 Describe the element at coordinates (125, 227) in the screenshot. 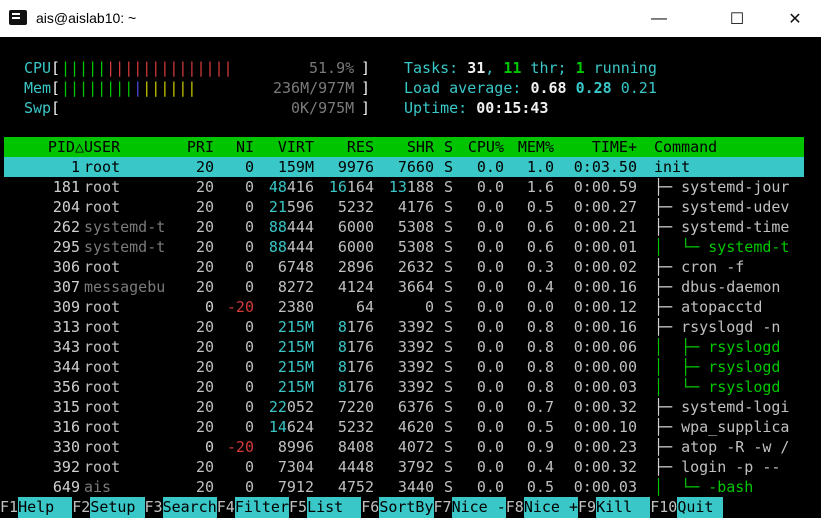

I see `cell-user: systemd-t` at that location.